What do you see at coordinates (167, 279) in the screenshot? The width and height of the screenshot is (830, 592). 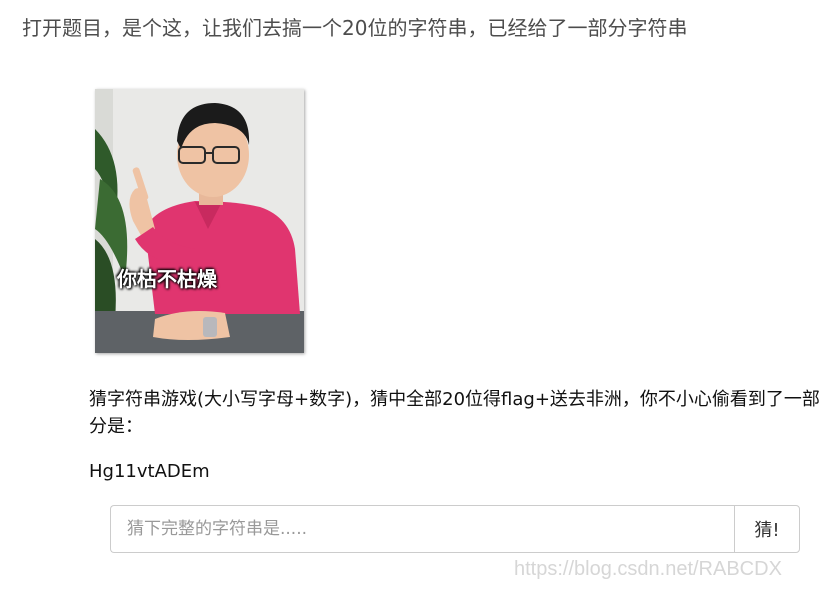 I see `meme-caption: 你枯不枯燥` at bounding box center [167, 279].